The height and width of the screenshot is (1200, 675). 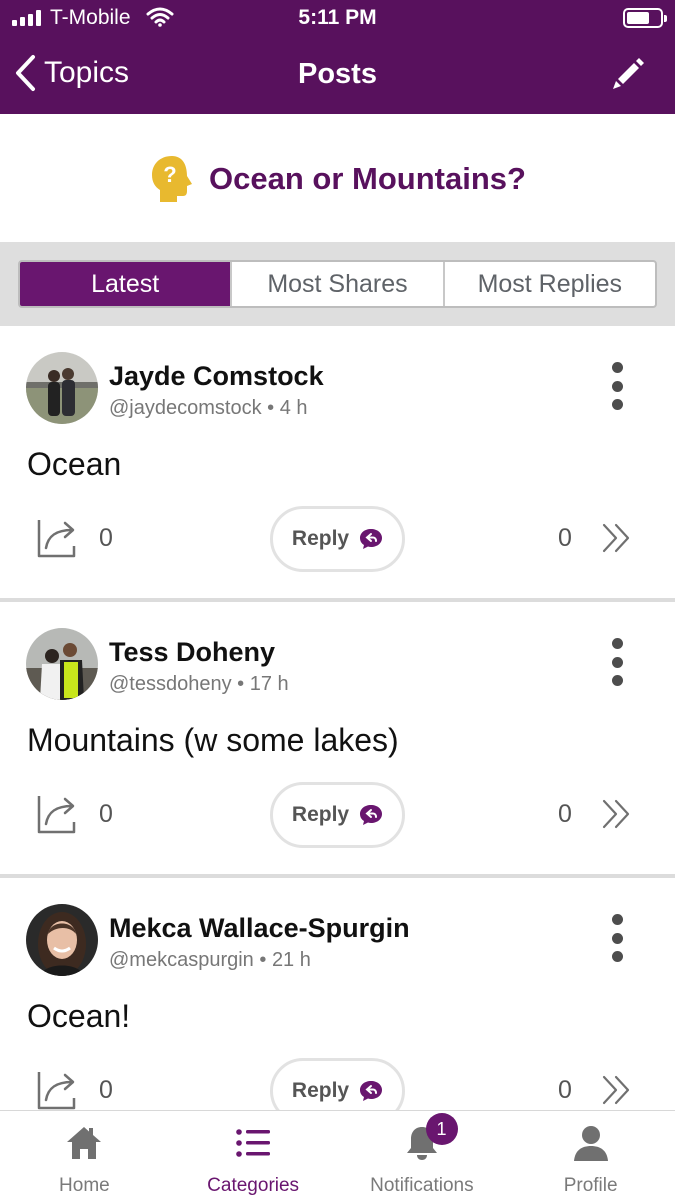 I want to click on sort-tabs-container: Latest Most Shares Most Replies, so click(x=337, y=284).